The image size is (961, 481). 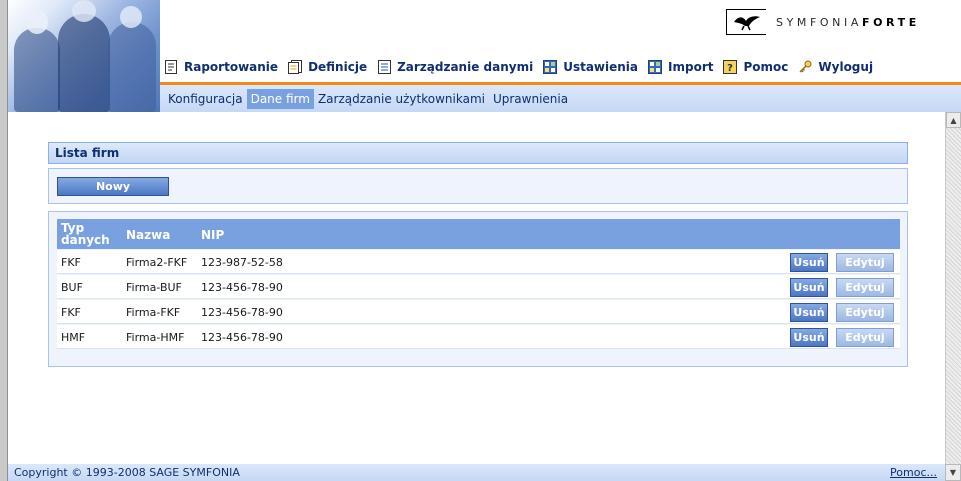 What do you see at coordinates (478, 186) in the screenshot?
I see `toolbar: Nowy` at bounding box center [478, 186].